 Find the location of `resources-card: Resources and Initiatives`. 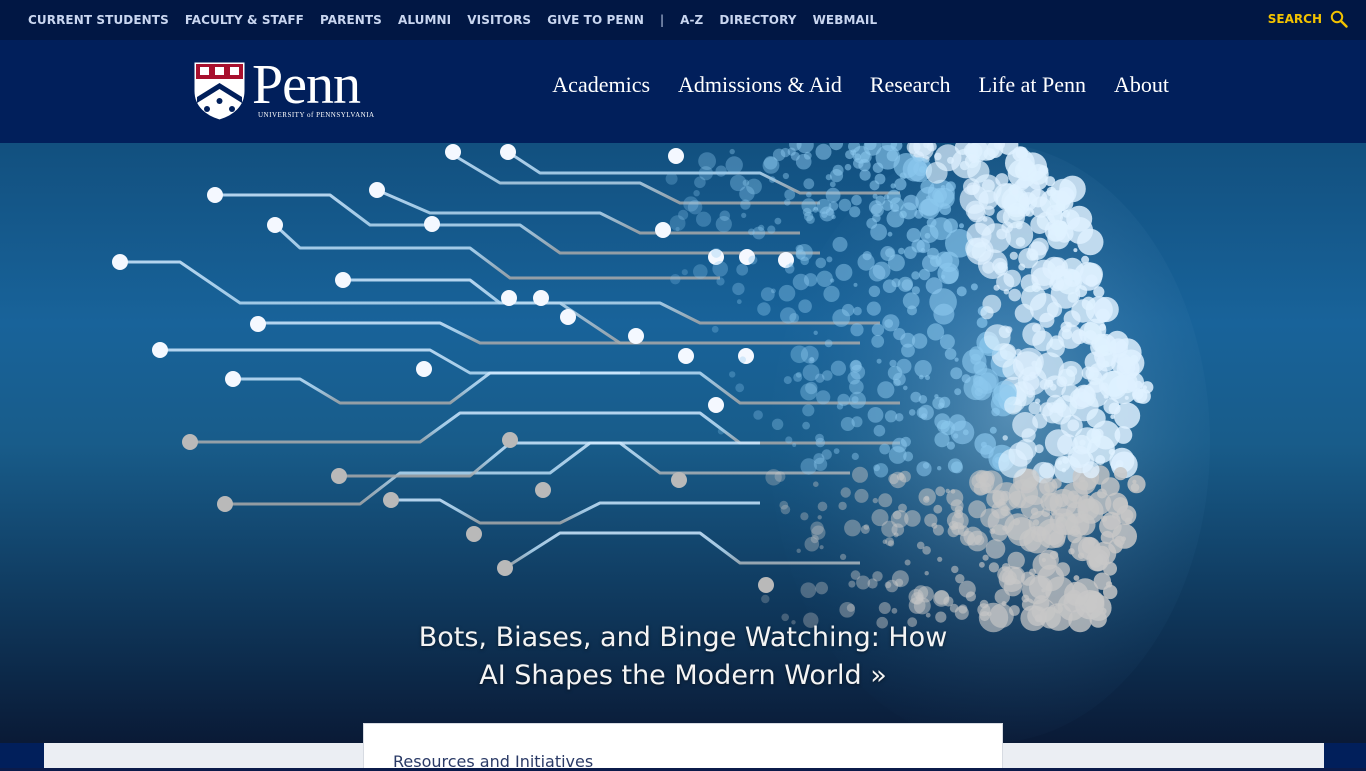

resources-card: Resources and Initiatives is located at coordinates (683, 747).